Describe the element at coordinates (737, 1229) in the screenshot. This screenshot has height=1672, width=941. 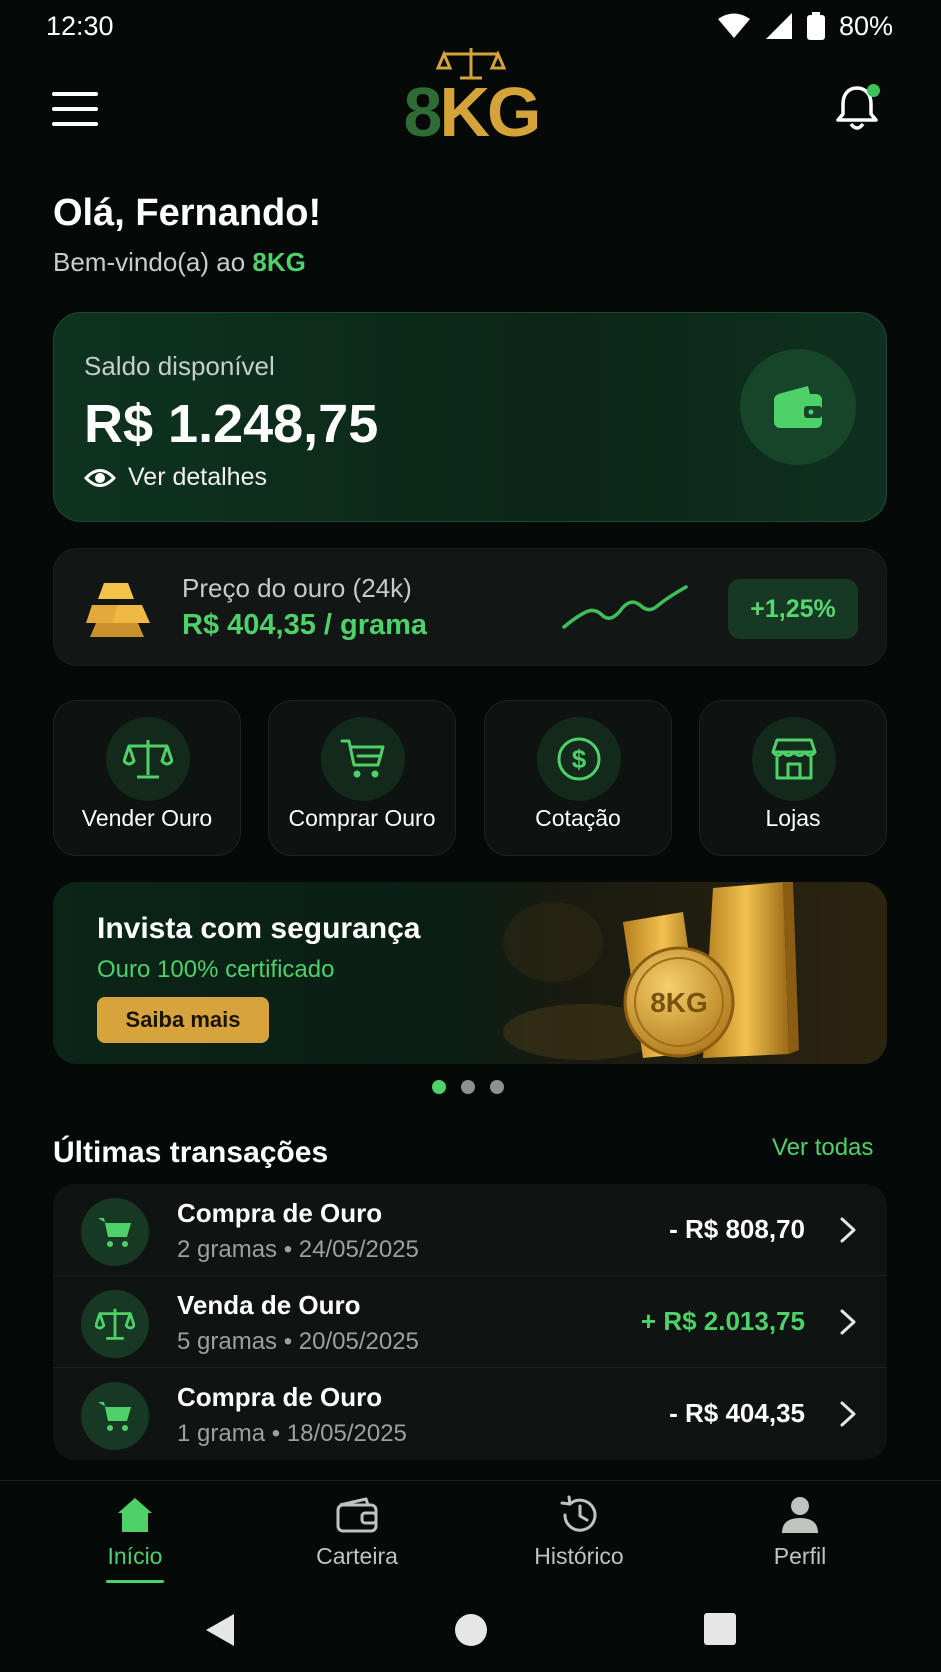
I see `transaction-amount: - R$ 808,70` at that location.